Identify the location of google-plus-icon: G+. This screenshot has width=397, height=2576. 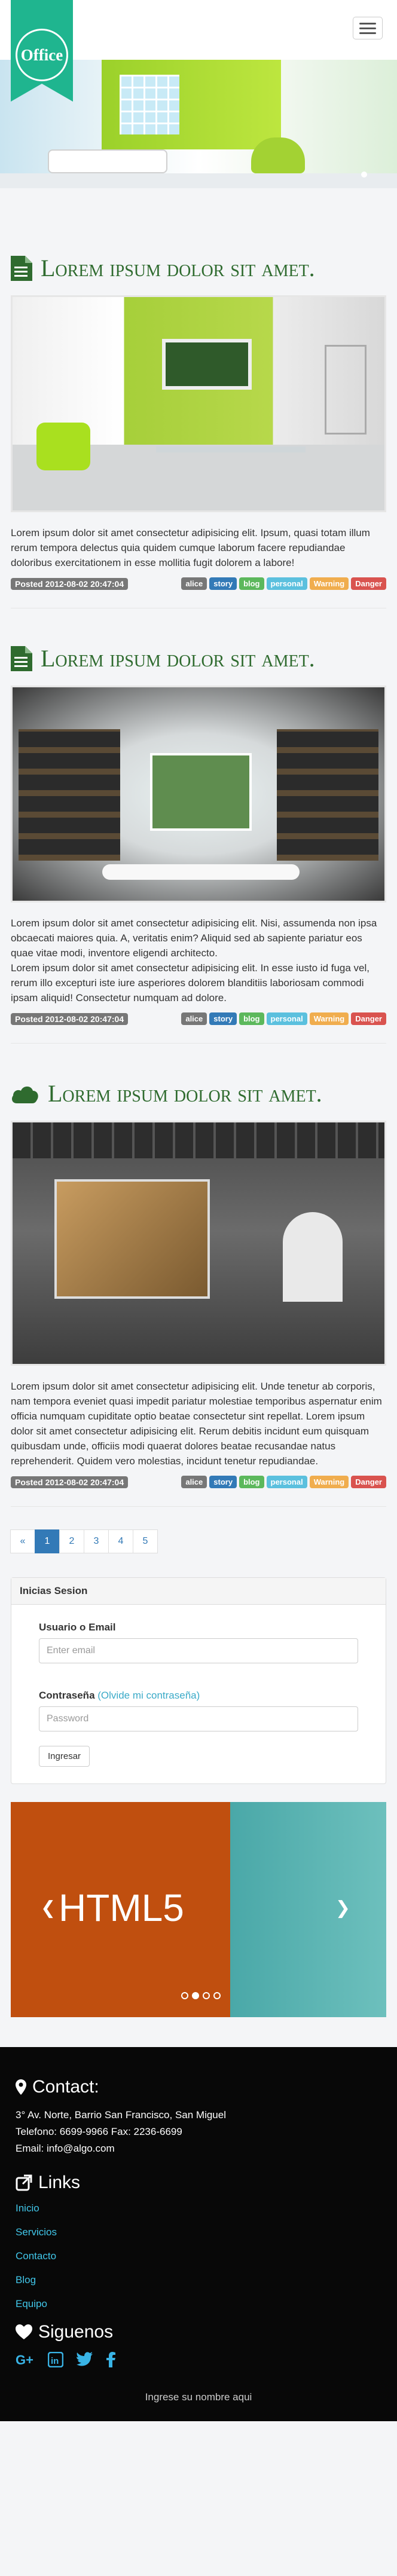
(25, 2359).